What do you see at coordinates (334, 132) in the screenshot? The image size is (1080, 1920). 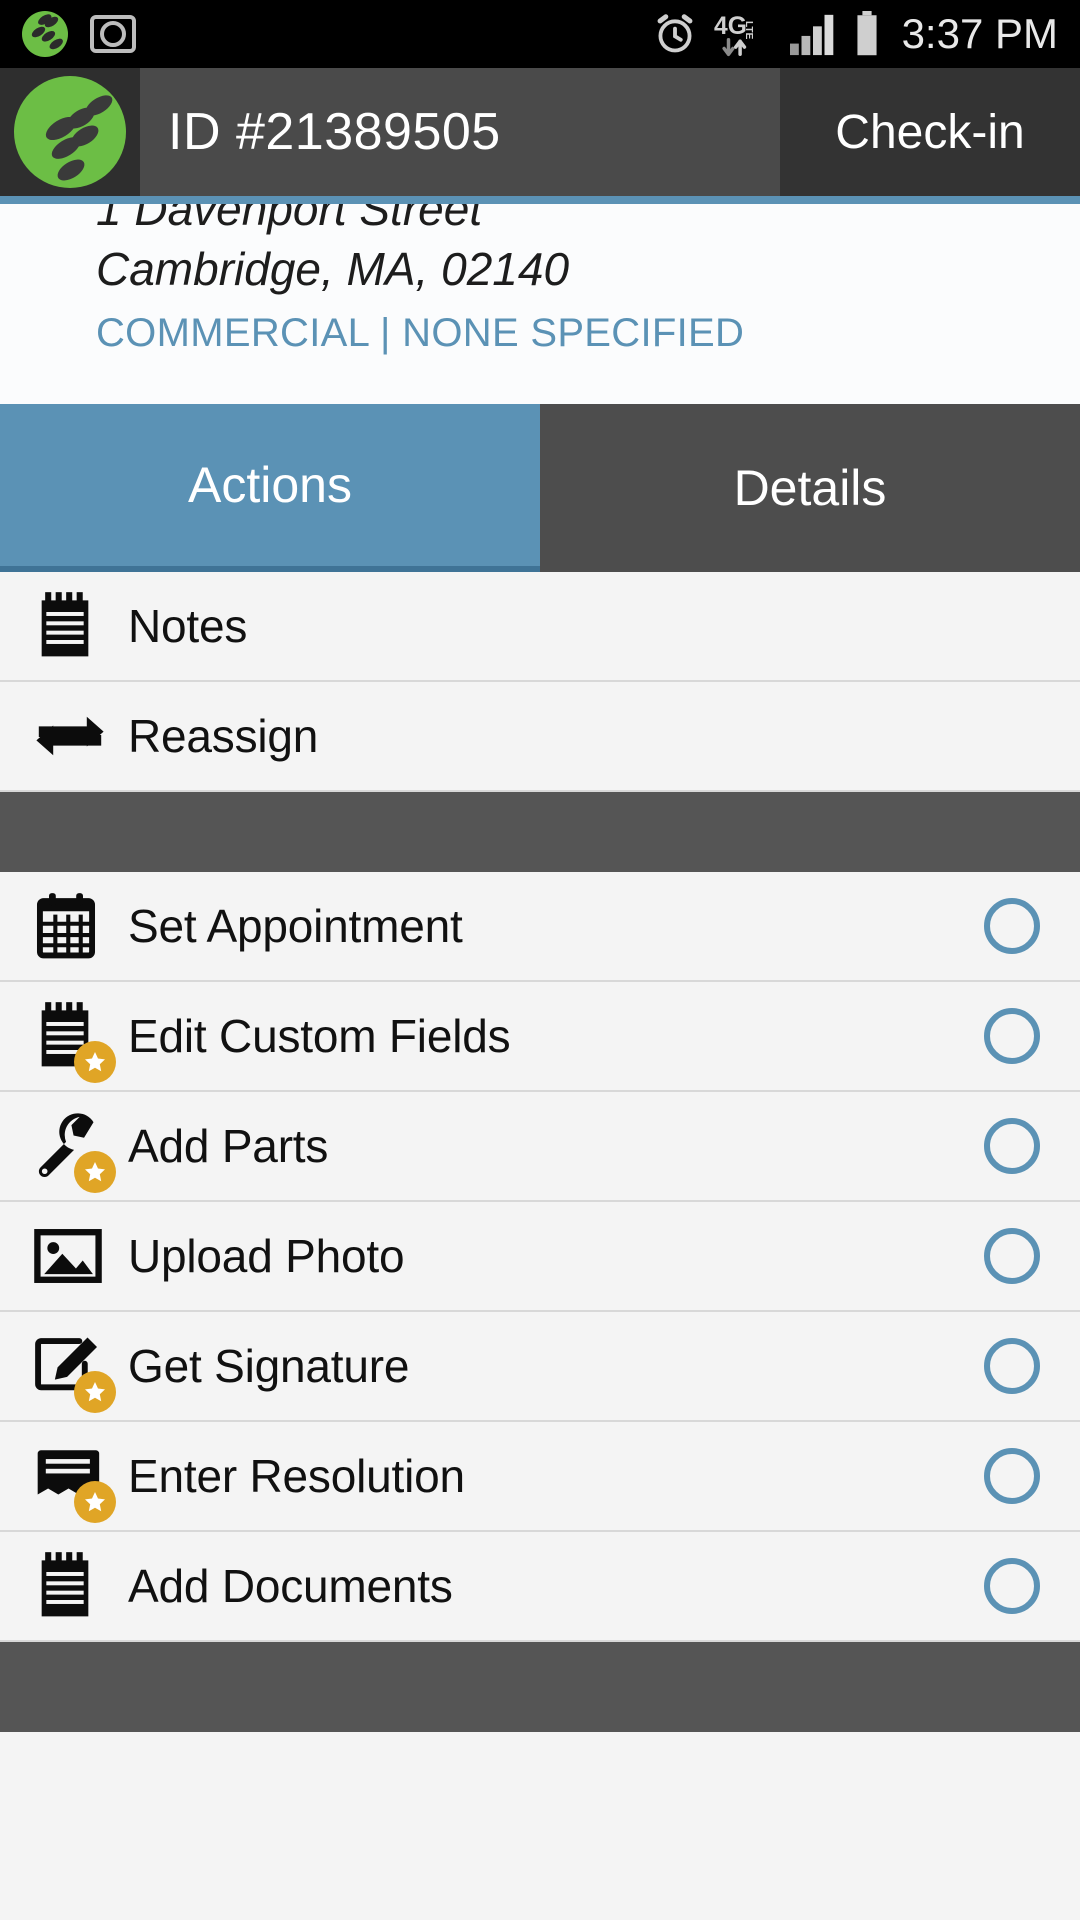 I see `page-title: ID #21389505` at bounding box center [334, 132].